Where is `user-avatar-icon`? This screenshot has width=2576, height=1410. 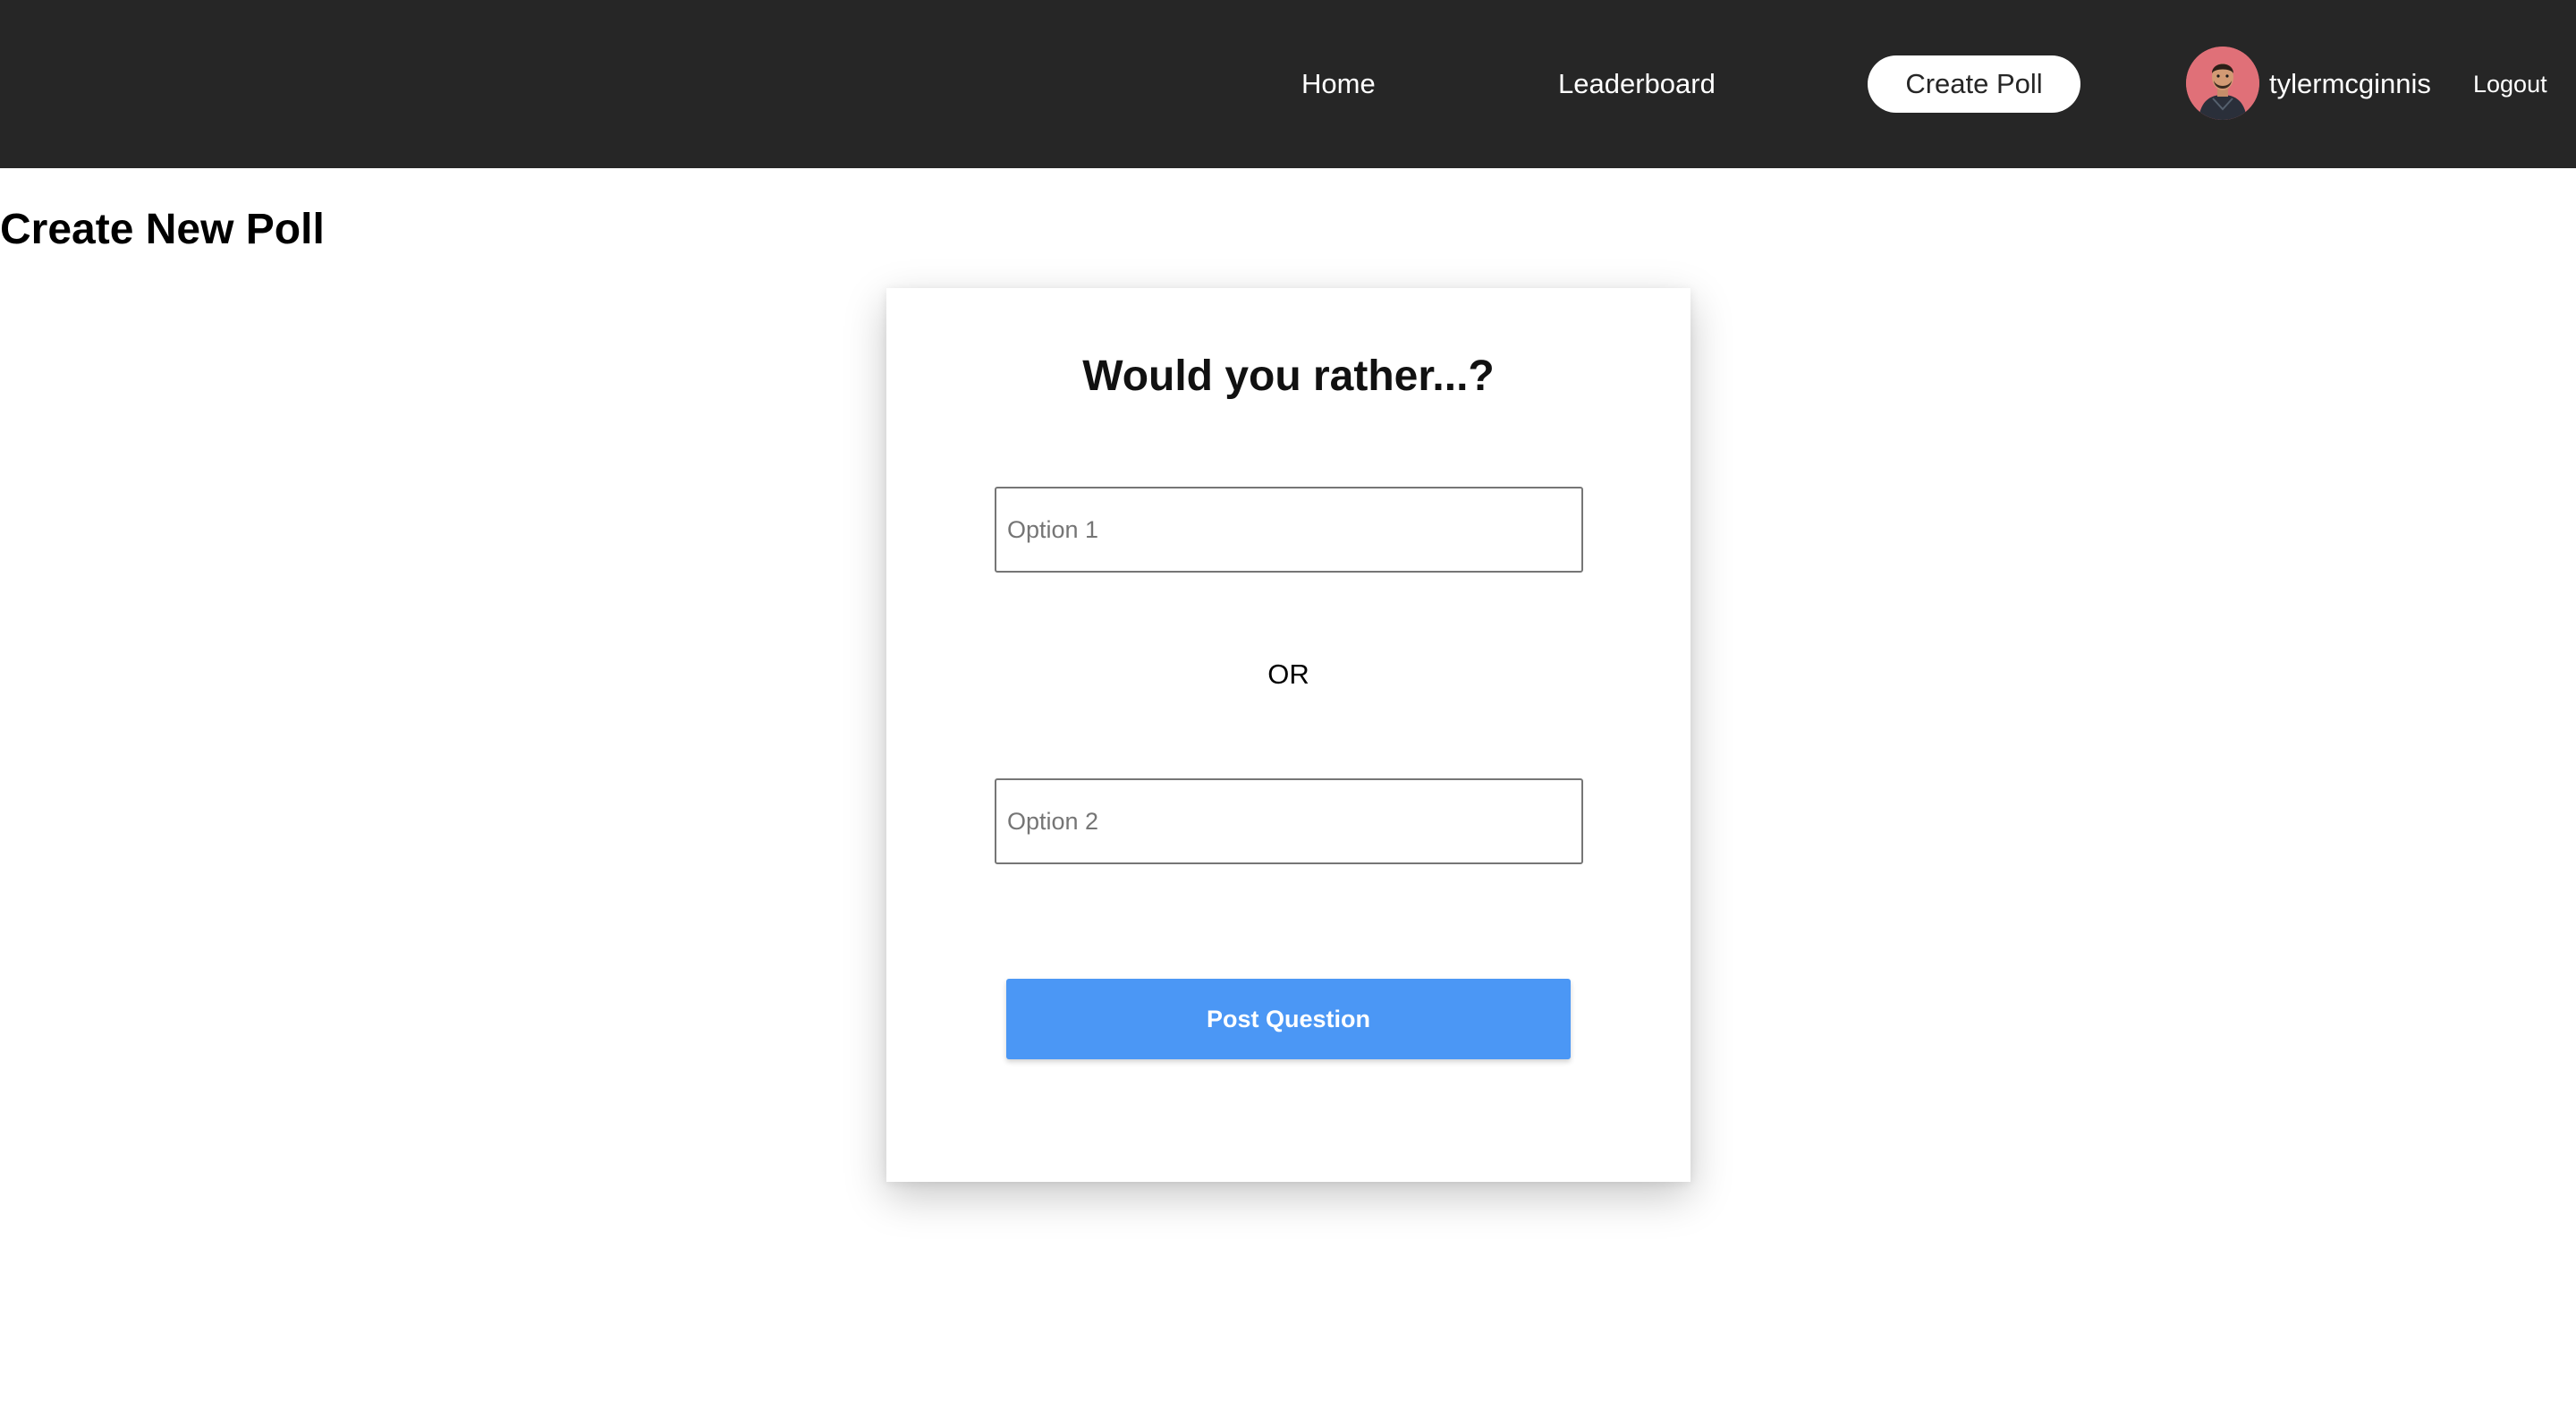
user-avatar-icon is located at coordinates (2222, 83).